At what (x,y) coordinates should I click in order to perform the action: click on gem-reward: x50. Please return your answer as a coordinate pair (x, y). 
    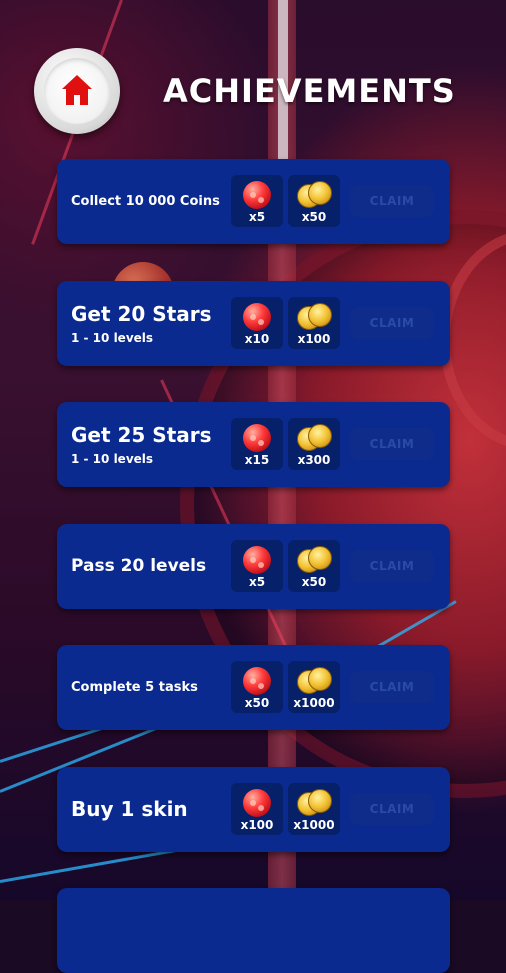
    Looking at the image, I should click on (257, 687).